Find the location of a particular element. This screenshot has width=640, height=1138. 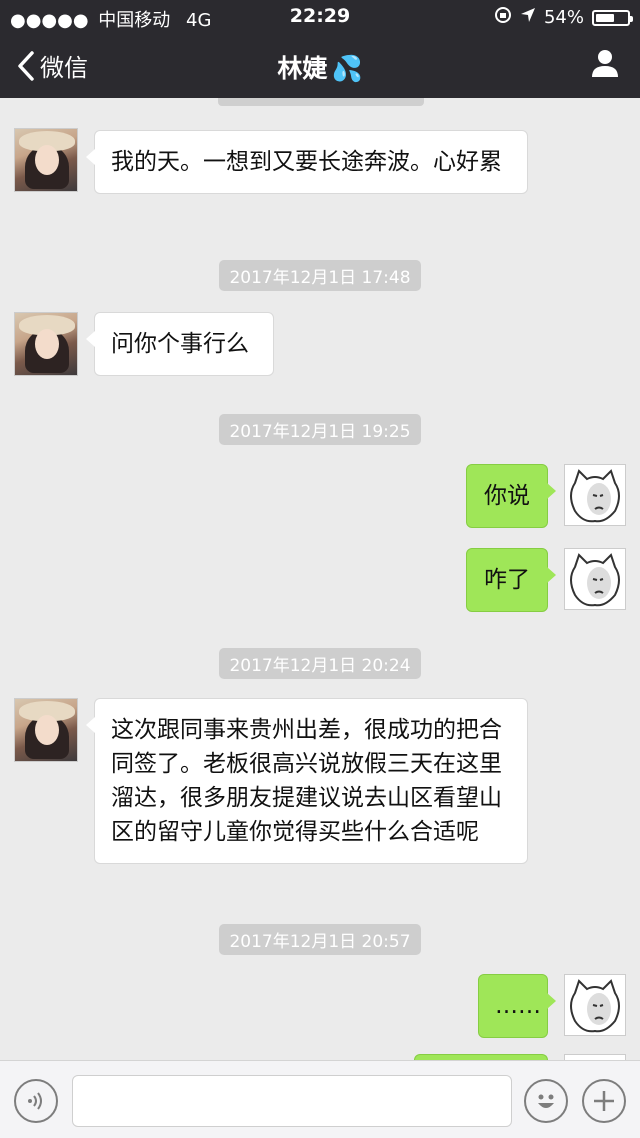

message-bubble-outgoing: 咋了 is located at coordinates (511, 580).